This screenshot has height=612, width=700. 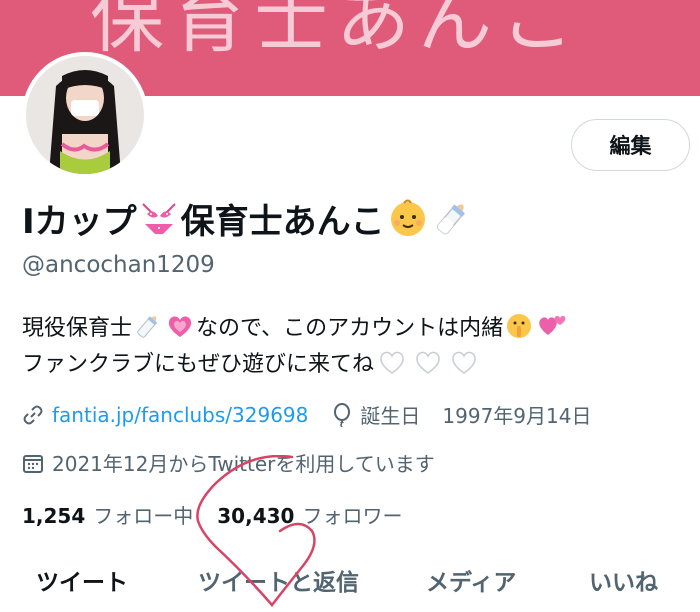 I want to click on profile-tabs: ツイート ツイートと返信 メディア いいね, so click(x=350, y=583).